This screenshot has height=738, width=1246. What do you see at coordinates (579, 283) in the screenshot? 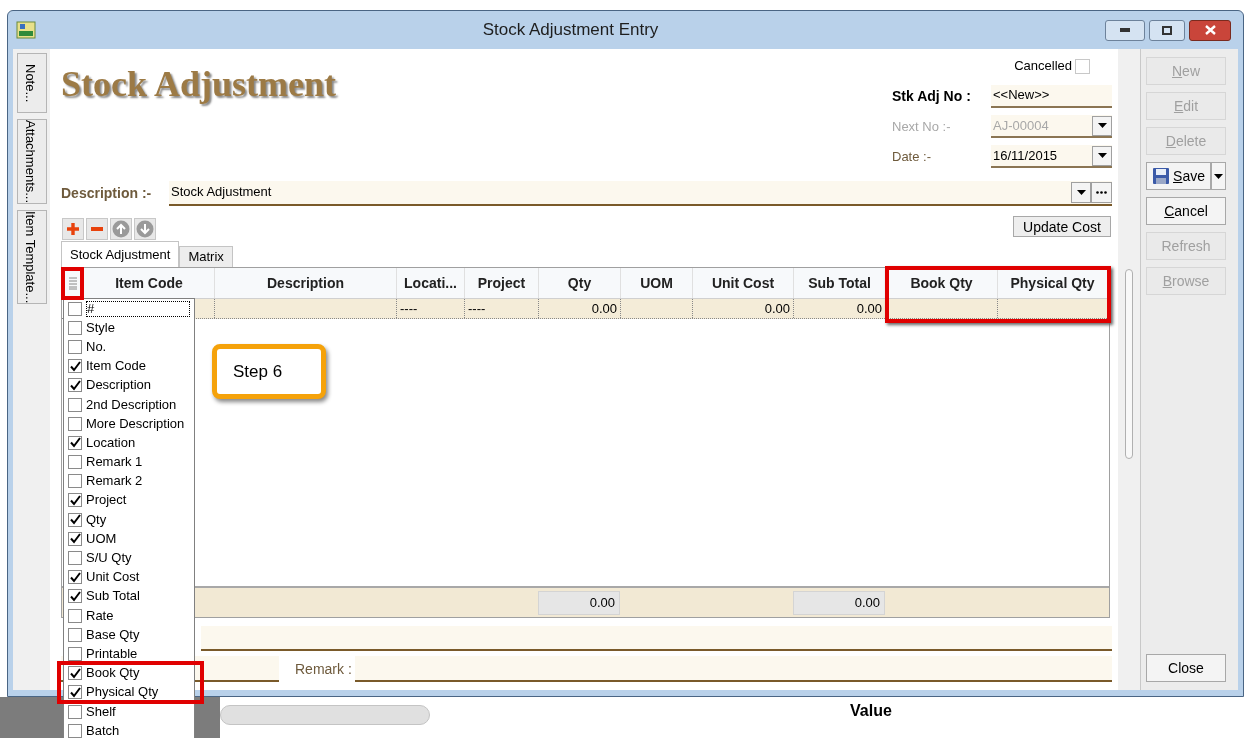
I see `column-header: Qty` at bounding box center [579, 283].